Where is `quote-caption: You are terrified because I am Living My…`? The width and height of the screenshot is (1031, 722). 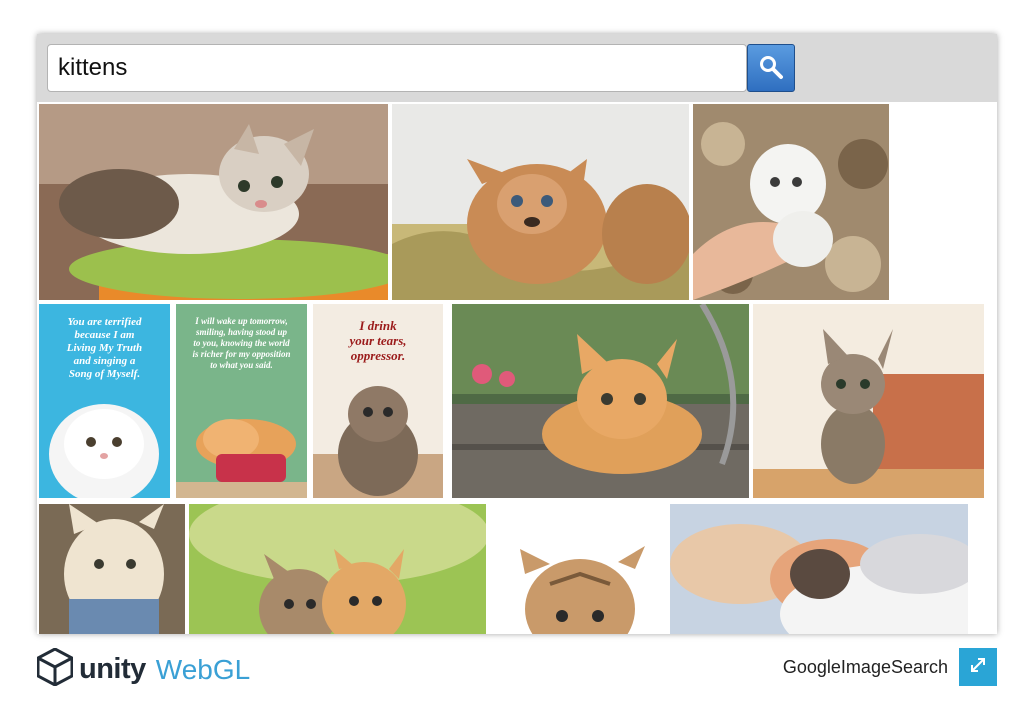 quote-caption: You are terrified because I am Living My… is located at coordinates (104, 348).